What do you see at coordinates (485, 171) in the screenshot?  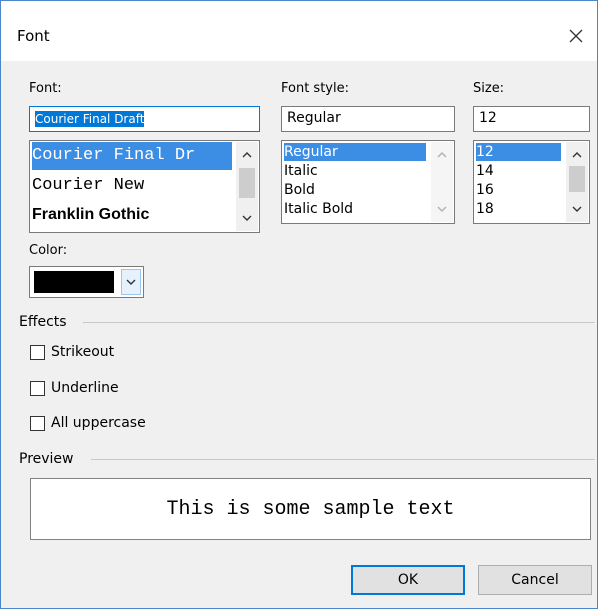 I see `size-list-item: 14` at bounding box center [485, 171].